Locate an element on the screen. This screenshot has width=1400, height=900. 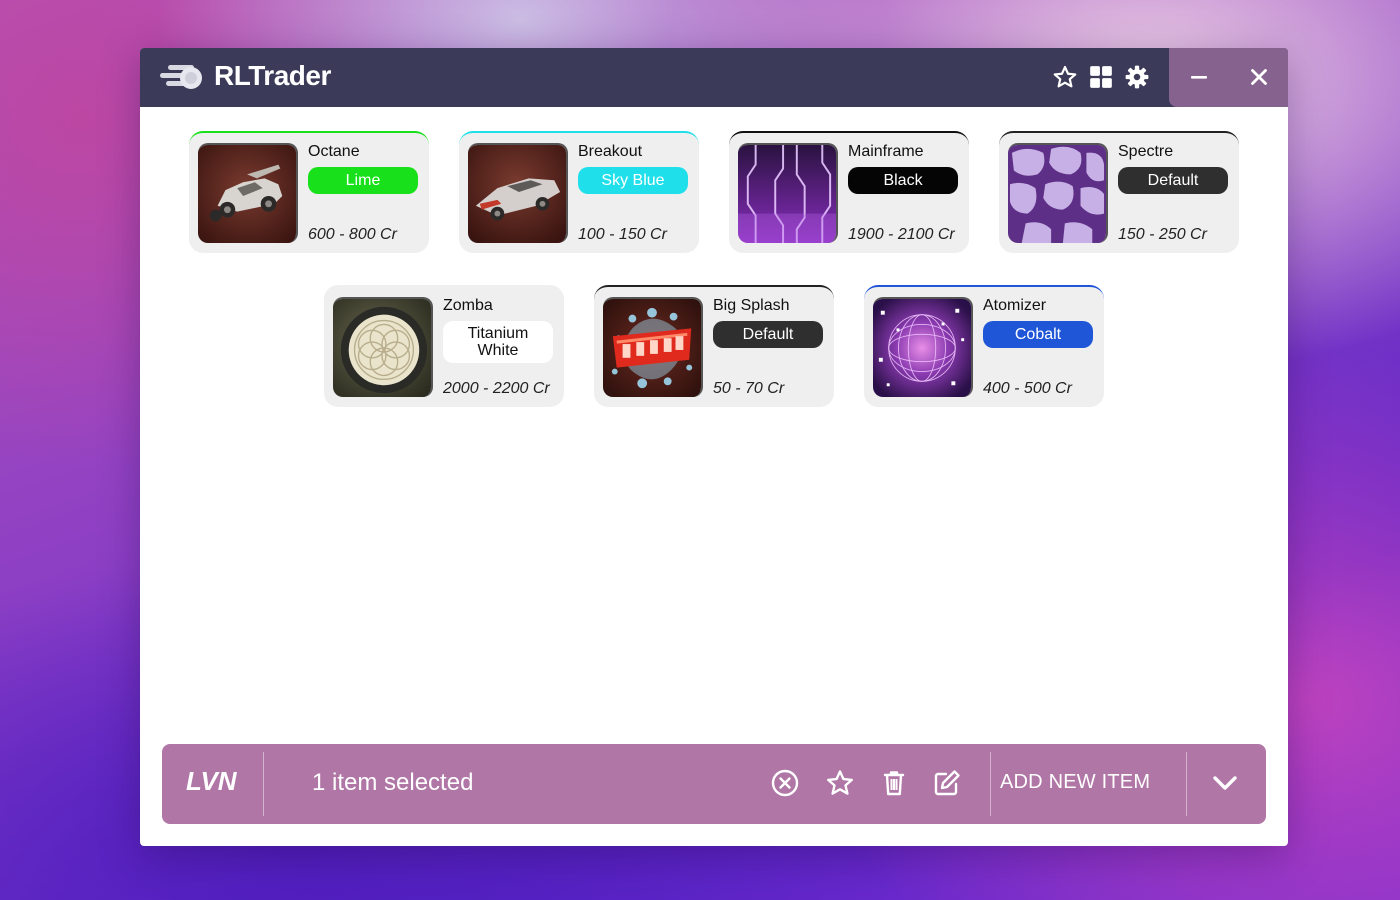
item-name: Big Splash is located at coordinates (751, 305).